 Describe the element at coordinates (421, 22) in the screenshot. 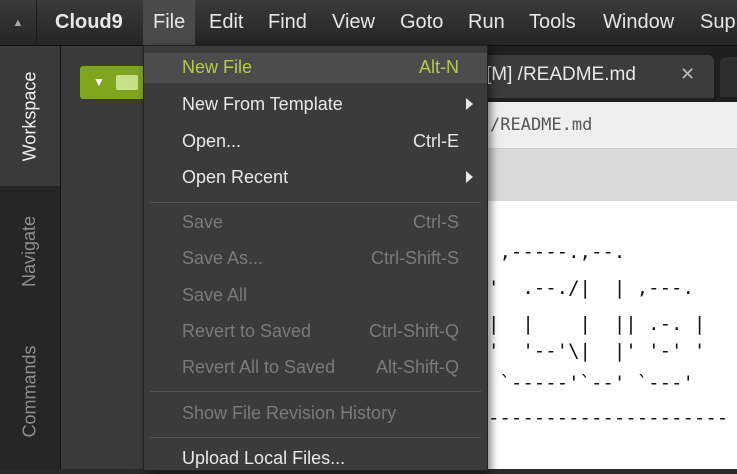

I see `menu-goto: Goto` at that location.